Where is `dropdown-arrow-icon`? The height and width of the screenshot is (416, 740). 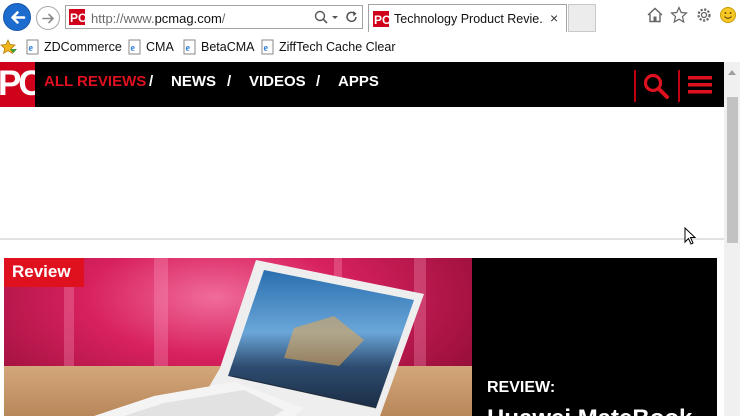 dropdown-arrow-icon is located at coordinates (335, 17).